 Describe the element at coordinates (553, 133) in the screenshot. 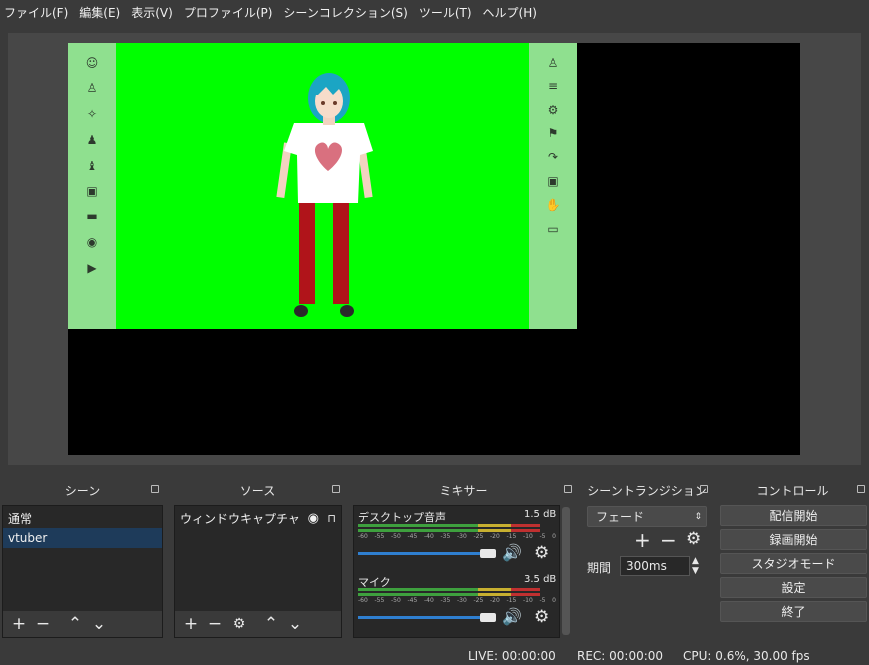

I see `flag-icon: ⚑` at that location.